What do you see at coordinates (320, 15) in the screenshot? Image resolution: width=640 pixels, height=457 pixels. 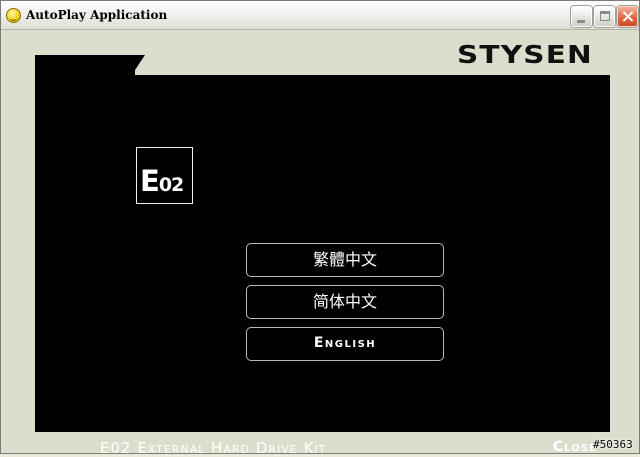 I see `title-bar: AutoPlay Application` at bounding box center [320, 15].